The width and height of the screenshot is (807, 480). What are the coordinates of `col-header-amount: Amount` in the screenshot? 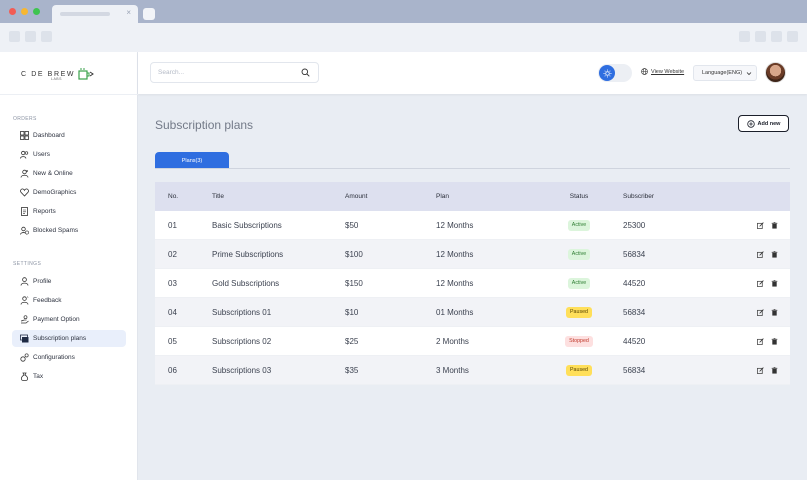 It's located at (356, 196).